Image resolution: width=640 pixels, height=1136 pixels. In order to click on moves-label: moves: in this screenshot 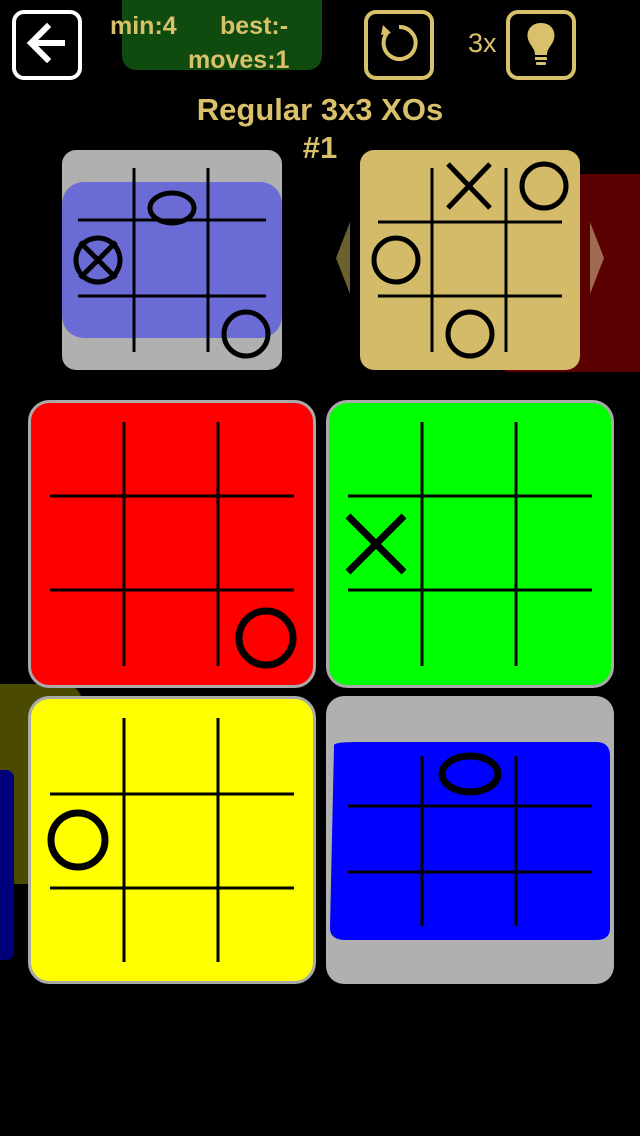, I will do `click(232, 60)`.